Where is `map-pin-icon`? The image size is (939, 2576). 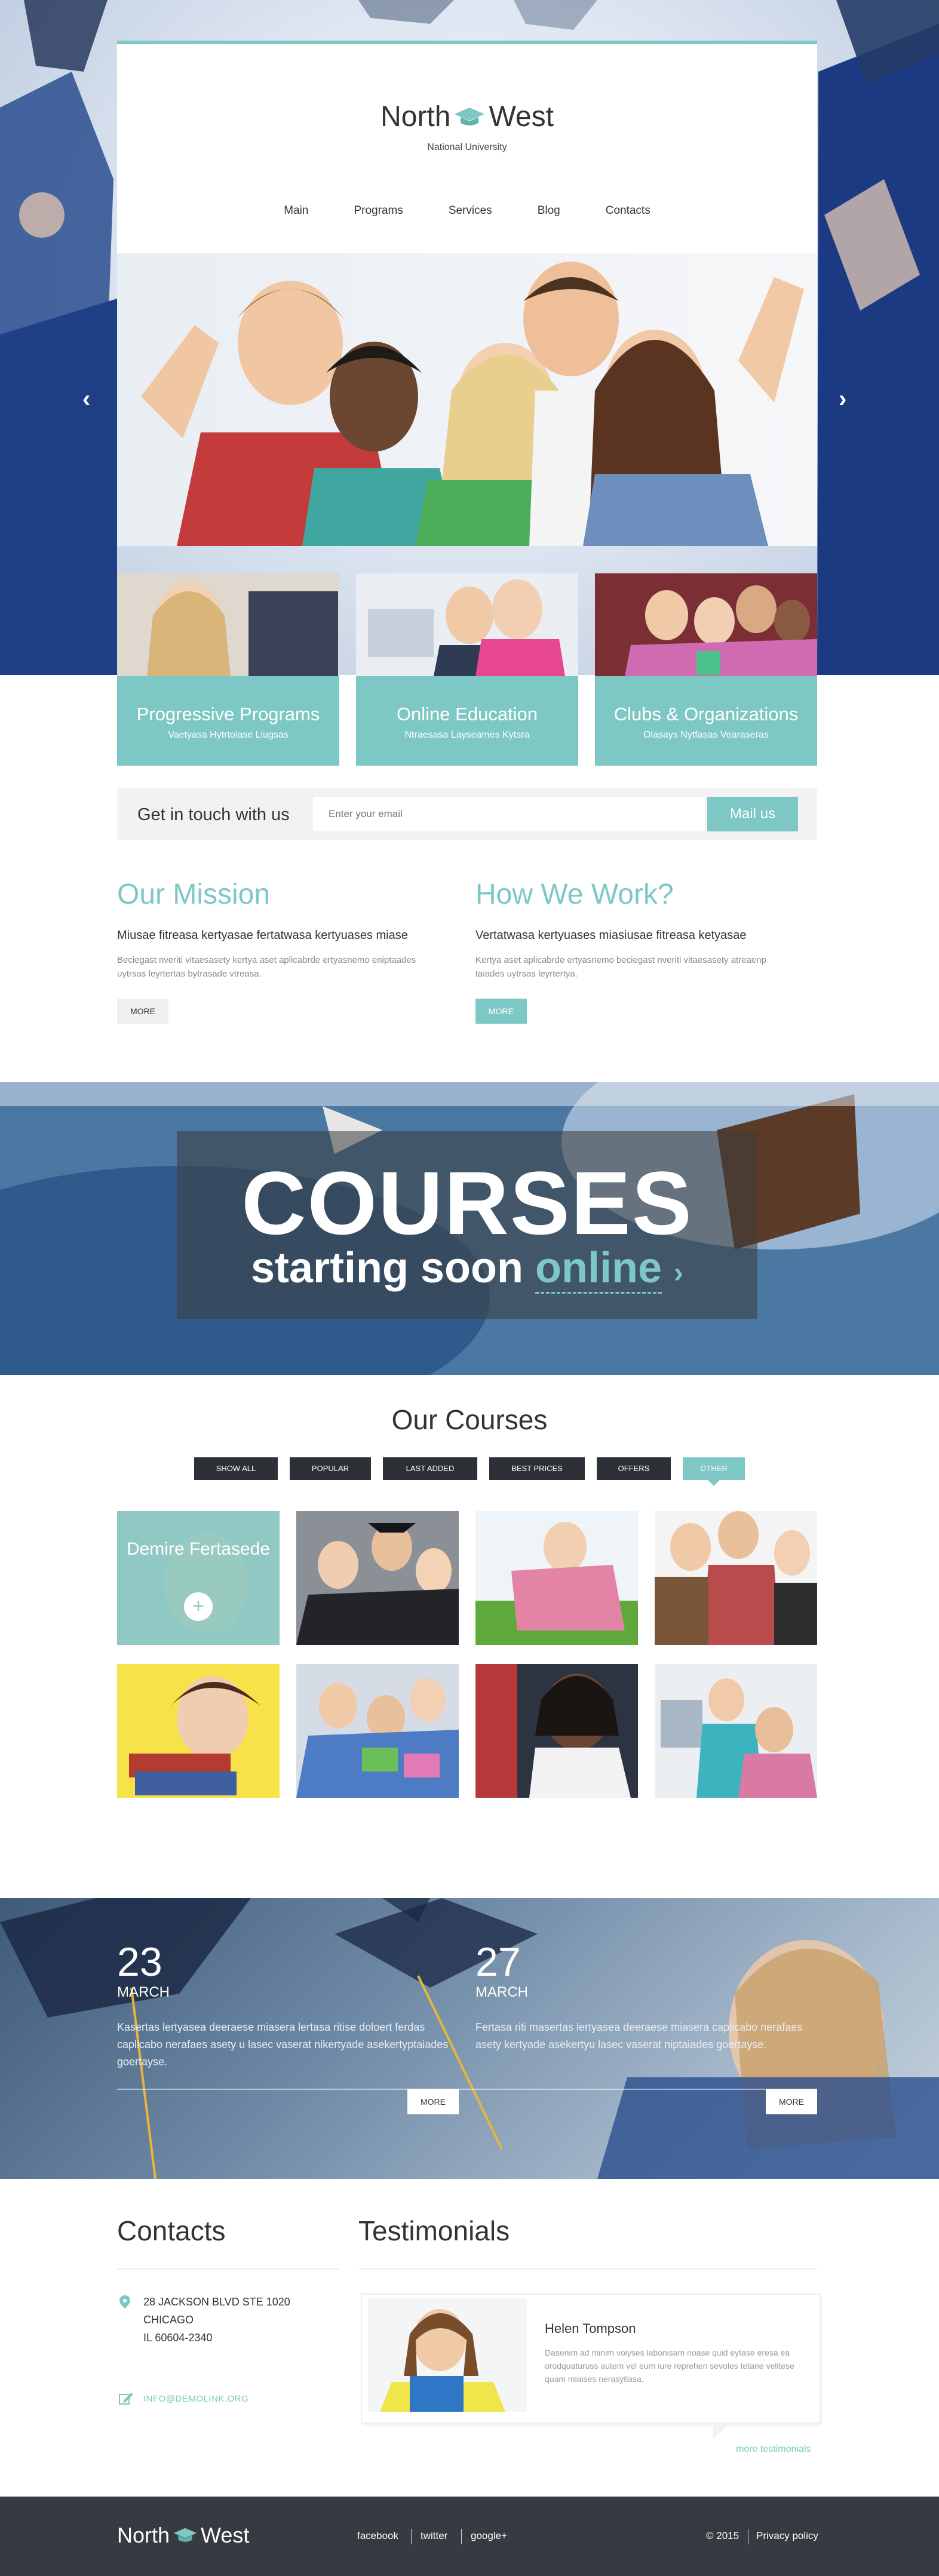
map-pin-icon is located at coordinates (124, 2301).